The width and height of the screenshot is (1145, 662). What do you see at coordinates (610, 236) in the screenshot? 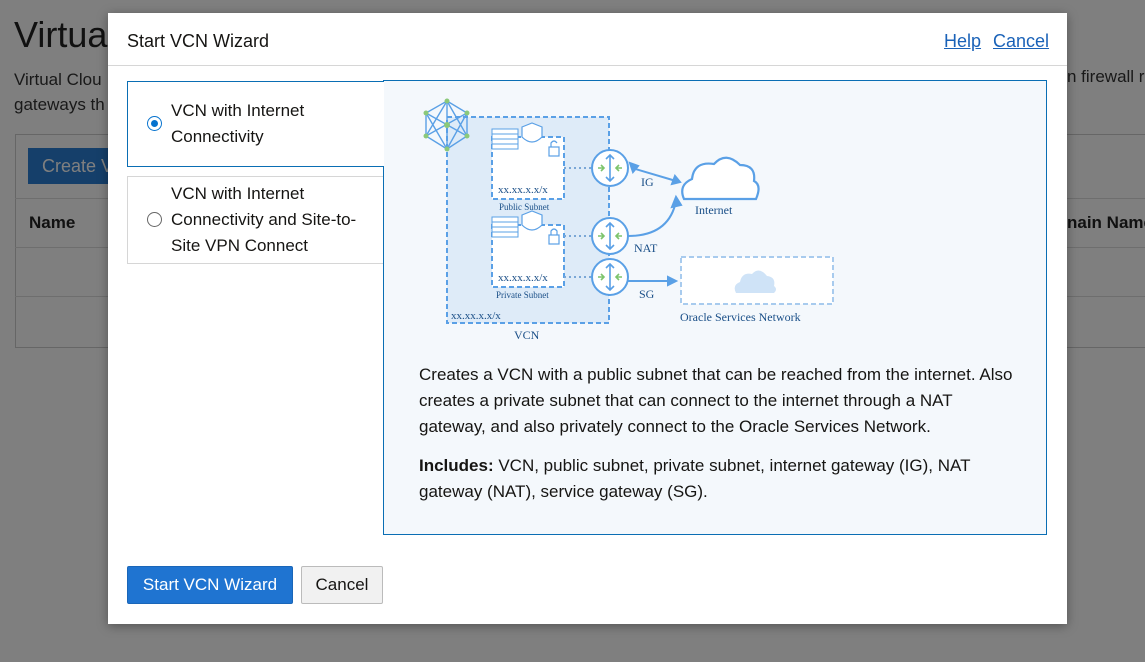
I see `nat-gateway-icon` at bounding box center [610, 236].